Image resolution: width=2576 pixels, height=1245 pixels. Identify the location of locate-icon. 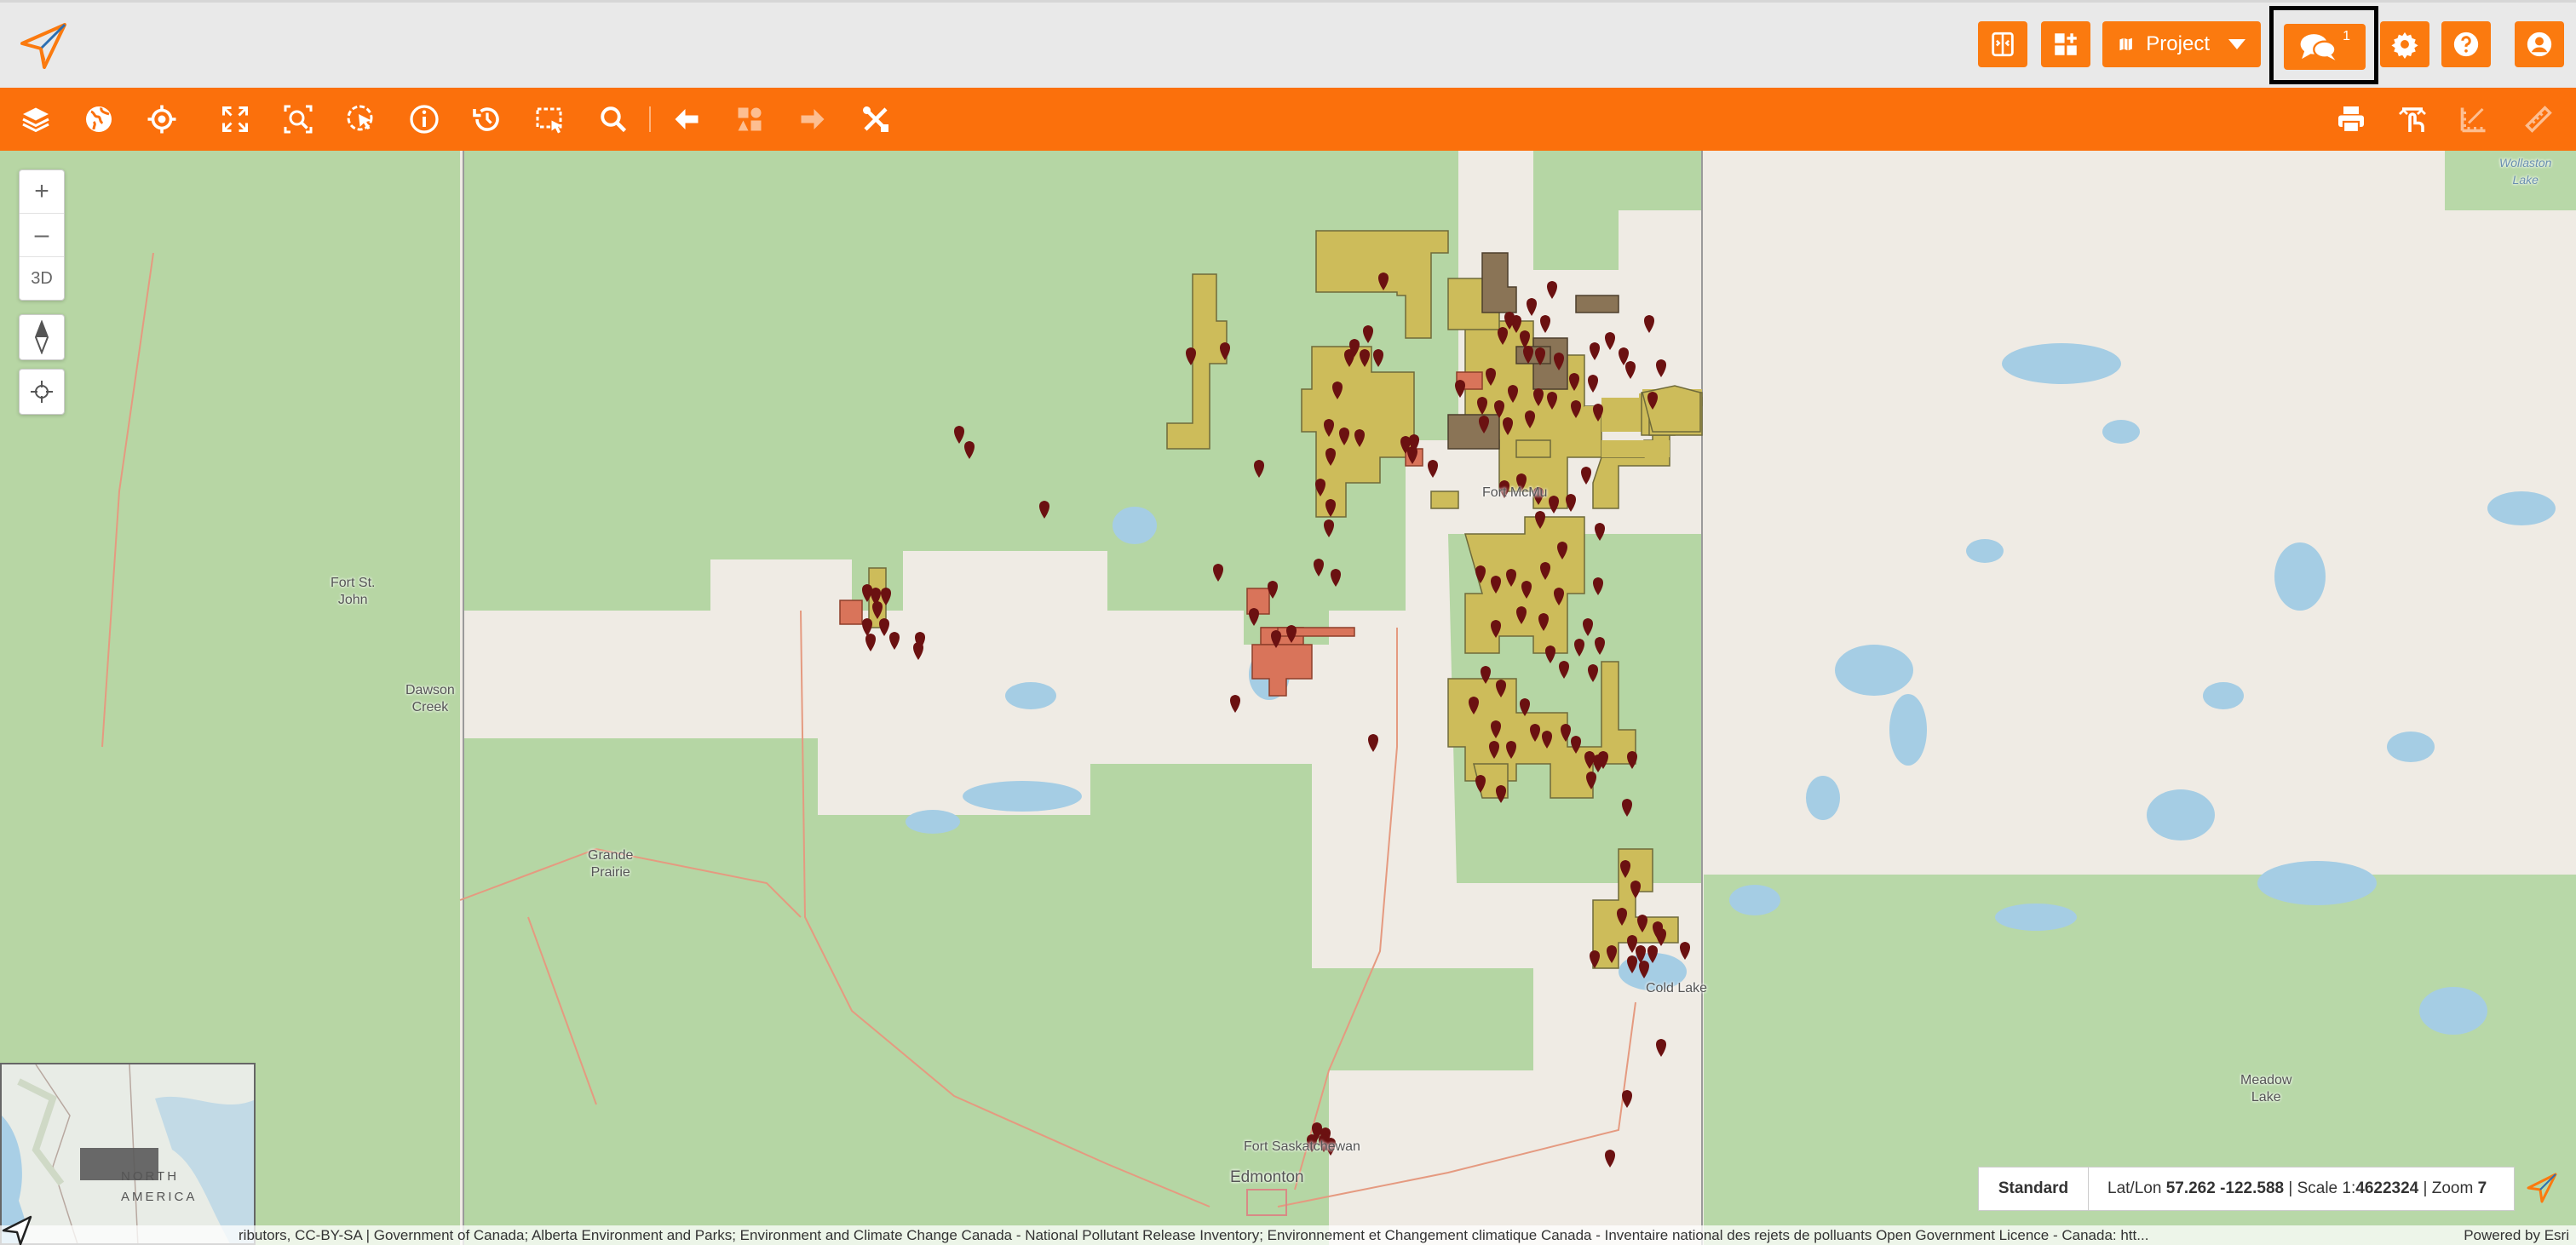
(42, 392).